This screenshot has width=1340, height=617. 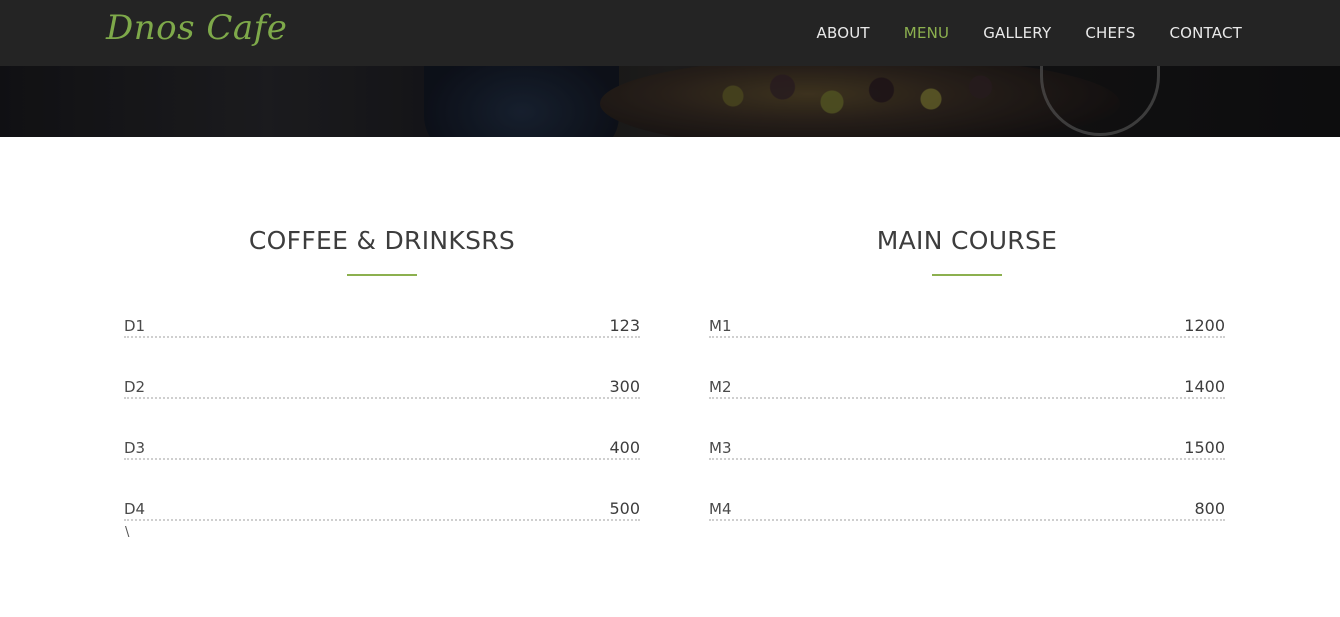 I want to click on menu-item: D4 500, so click(x=382, y=527).